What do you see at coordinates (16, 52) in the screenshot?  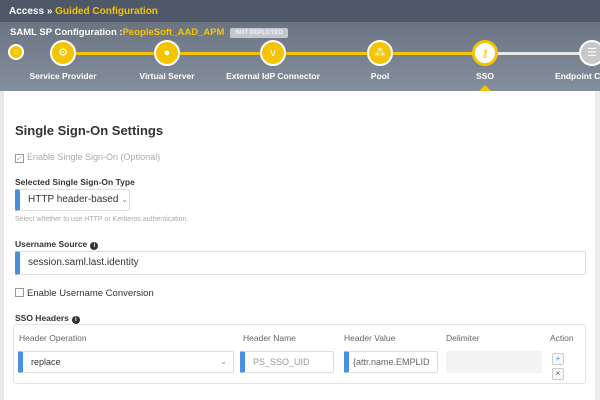 I see `home-icon: ⌂` at bounding box center [16, 52].